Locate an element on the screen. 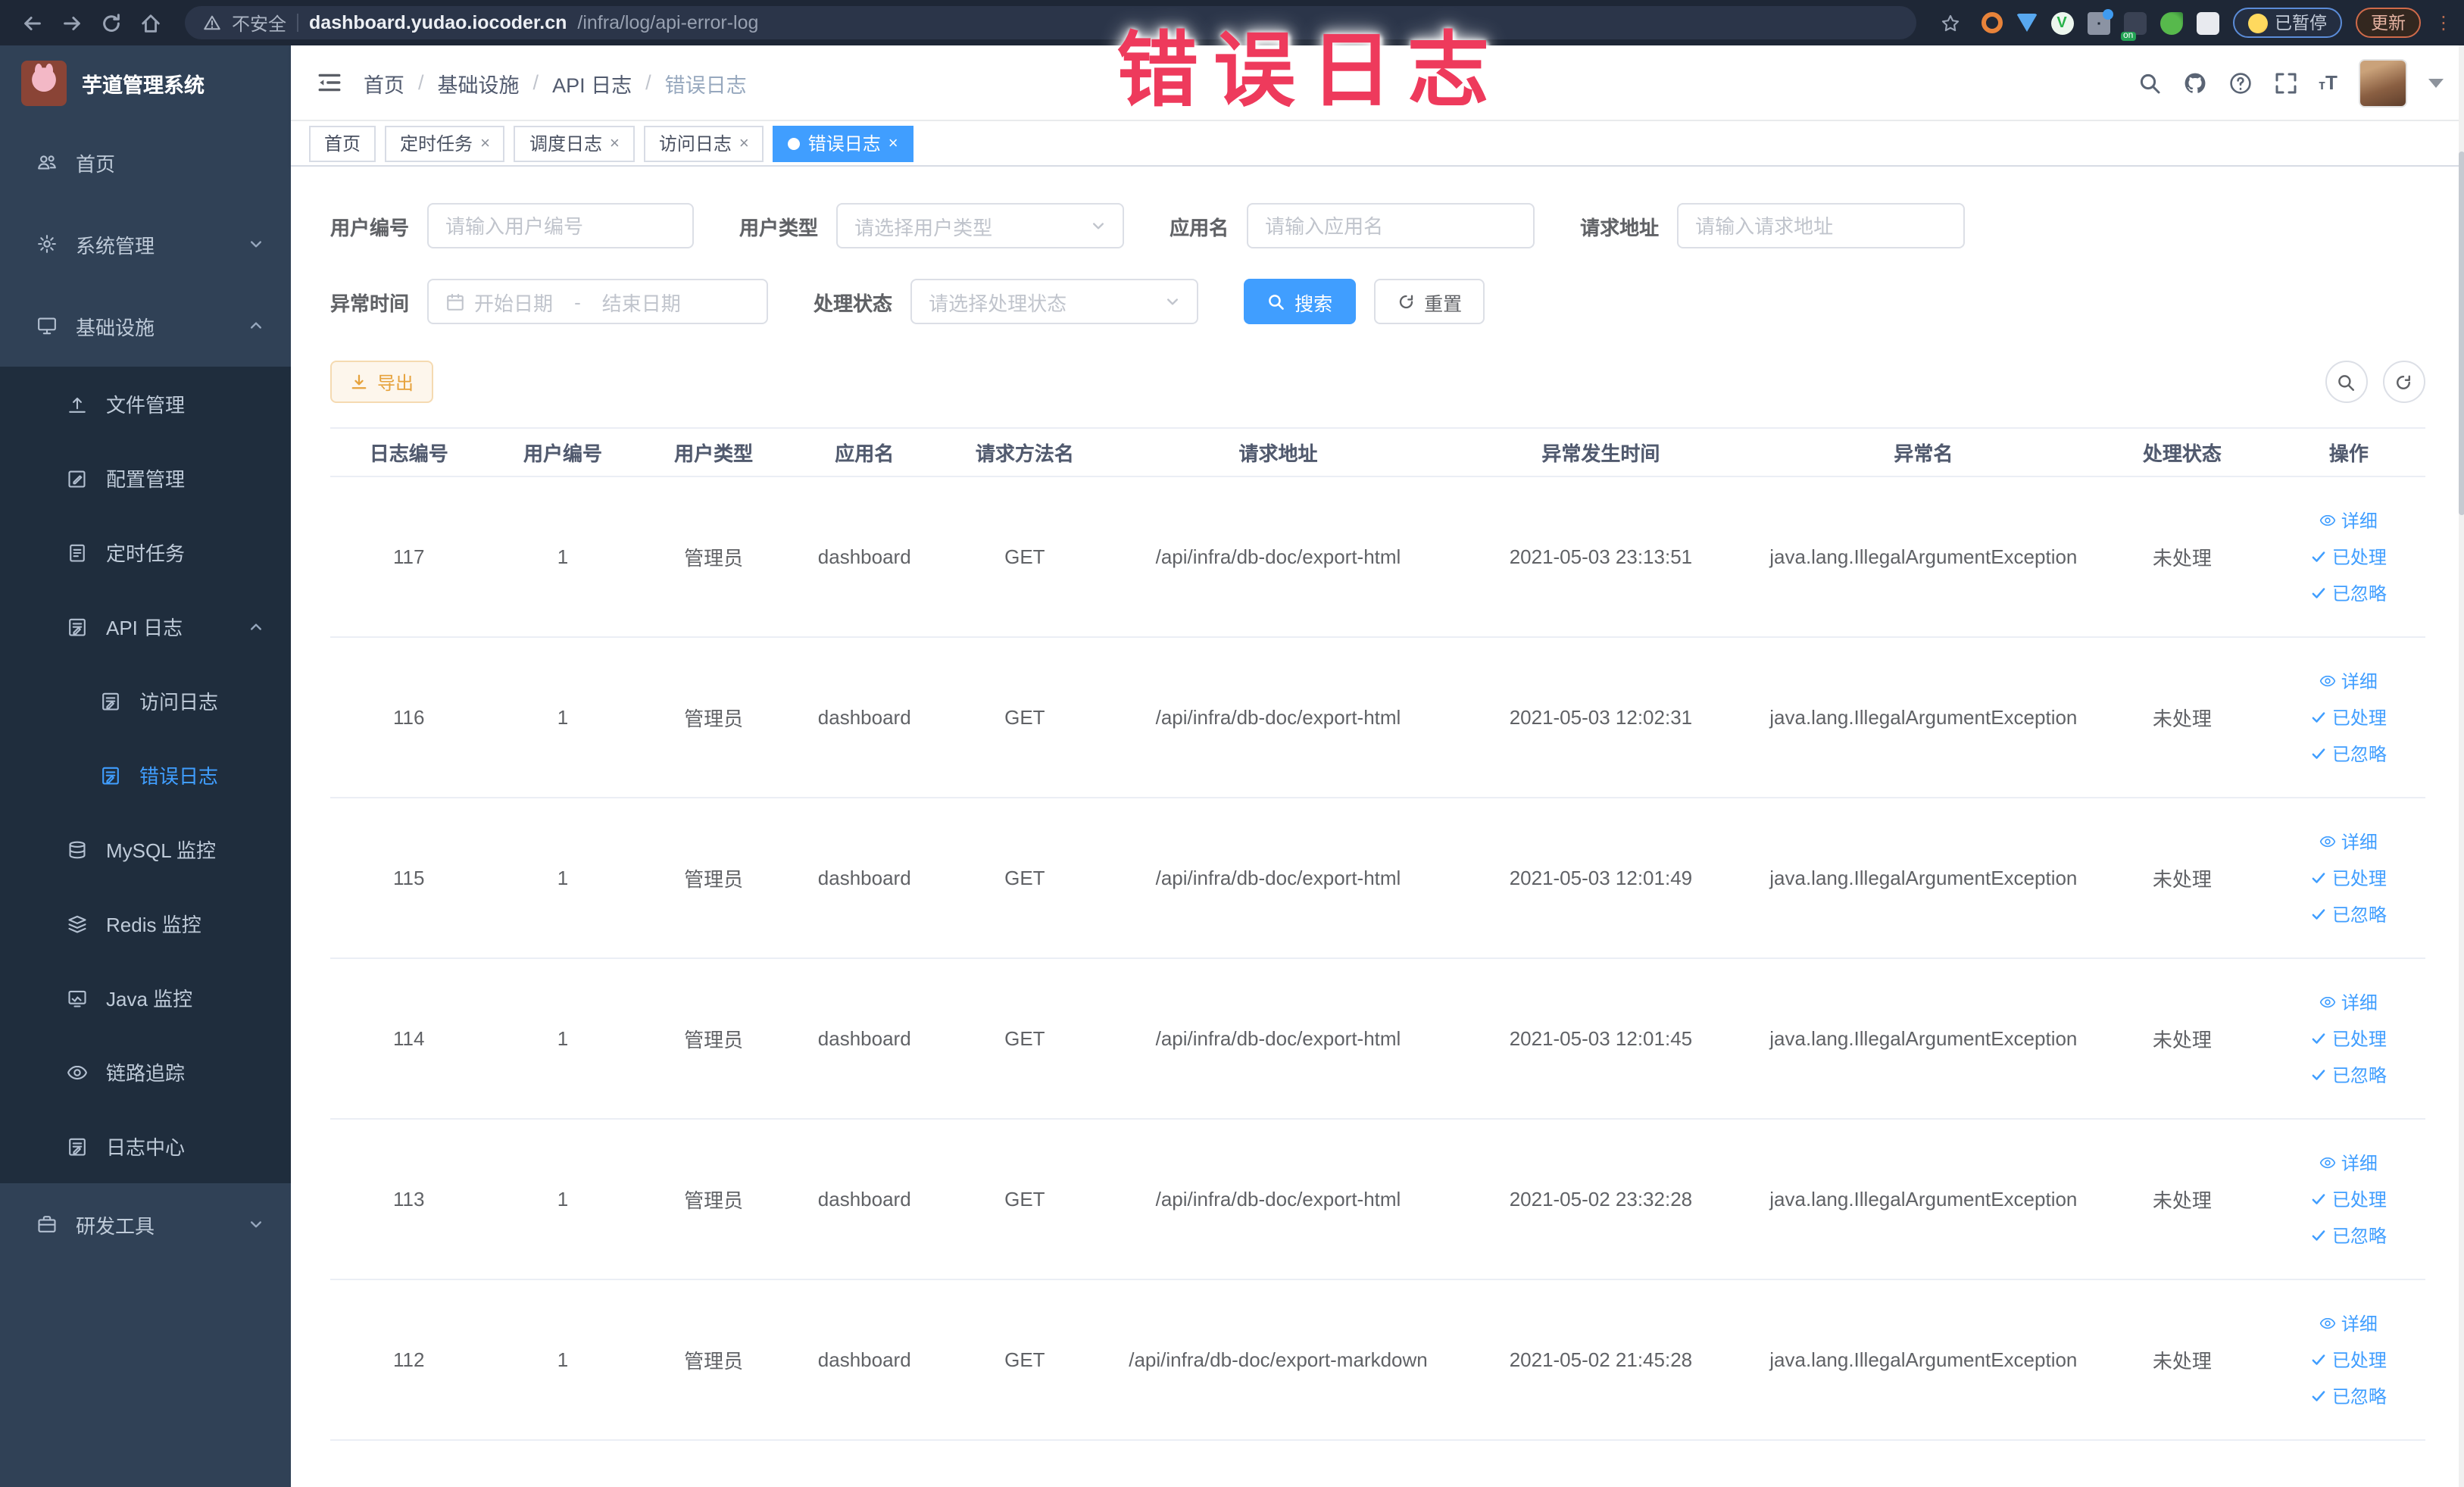 This screenshot has height=1487, width=2464. sidebar-item-file: 文件管理 is located at coordinates (145, 404).